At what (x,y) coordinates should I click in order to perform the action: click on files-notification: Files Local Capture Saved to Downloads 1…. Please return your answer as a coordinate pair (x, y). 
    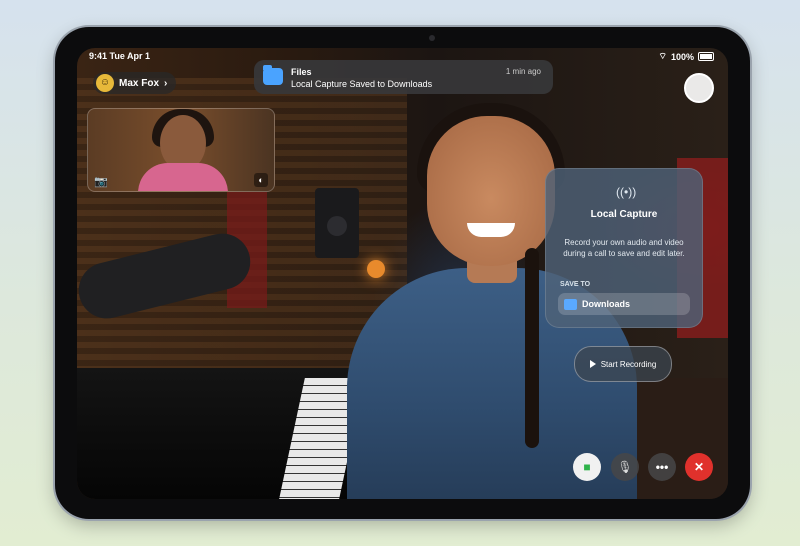
    Looking at the image, I should click on (403, 77).